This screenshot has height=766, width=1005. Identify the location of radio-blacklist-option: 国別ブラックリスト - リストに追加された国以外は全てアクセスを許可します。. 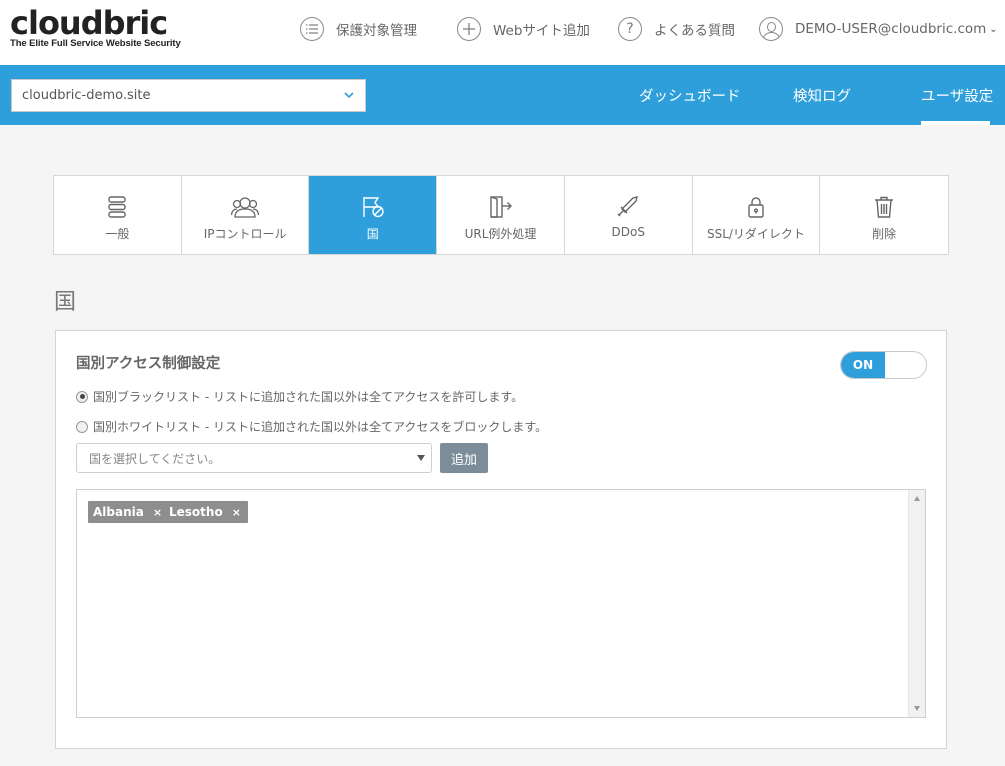
(299, 396).